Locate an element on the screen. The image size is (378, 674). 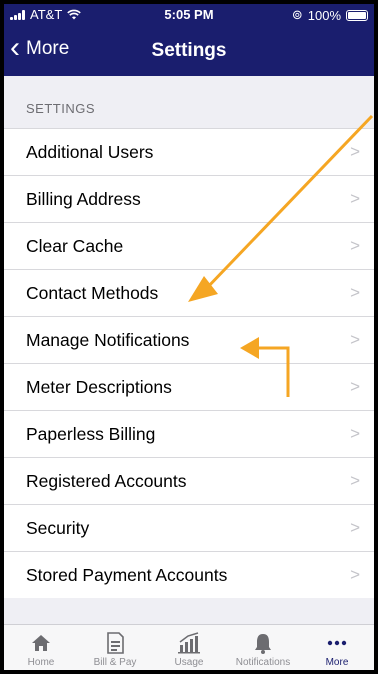
tab-label: Notifications is located at coordinates (263, 662).